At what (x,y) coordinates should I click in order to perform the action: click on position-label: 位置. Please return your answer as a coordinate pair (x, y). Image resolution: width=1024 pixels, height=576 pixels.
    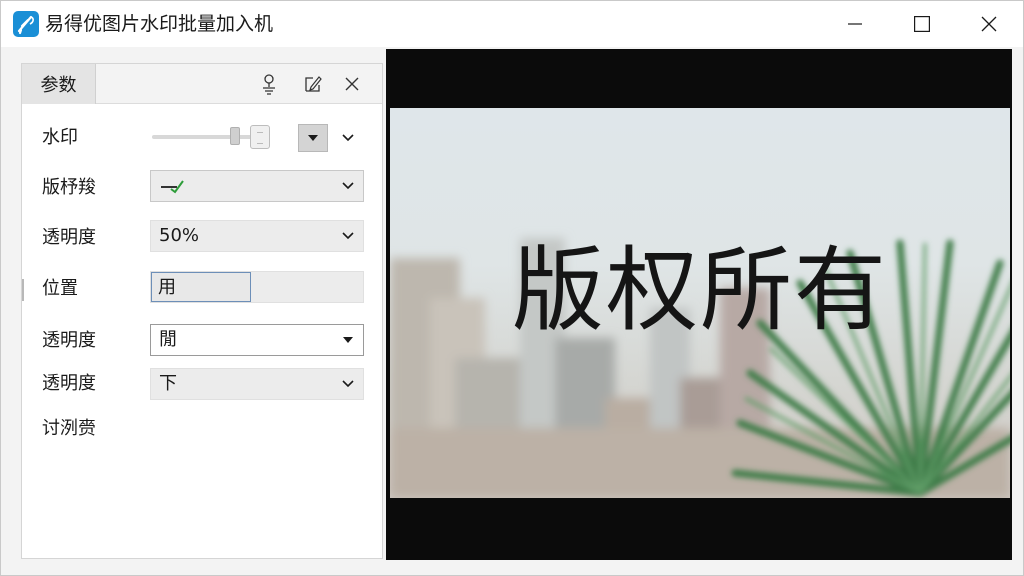
    Looking at the image, I should click on (60, 288).